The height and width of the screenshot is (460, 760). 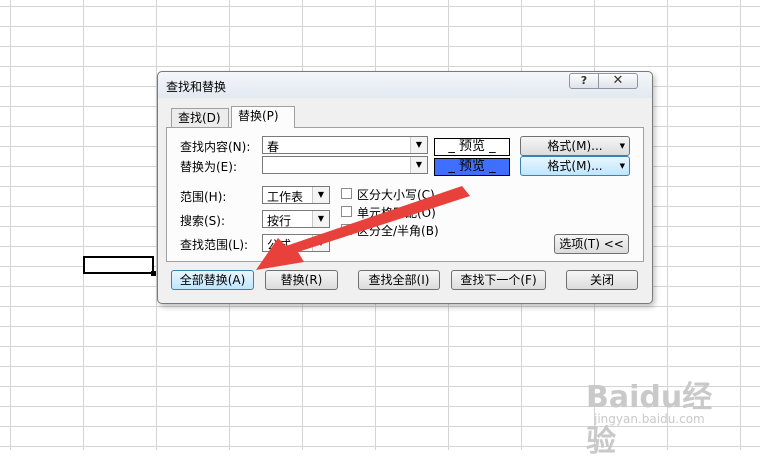 I want to click on tab-replace: 替换(P), so click(x=263, y=117).